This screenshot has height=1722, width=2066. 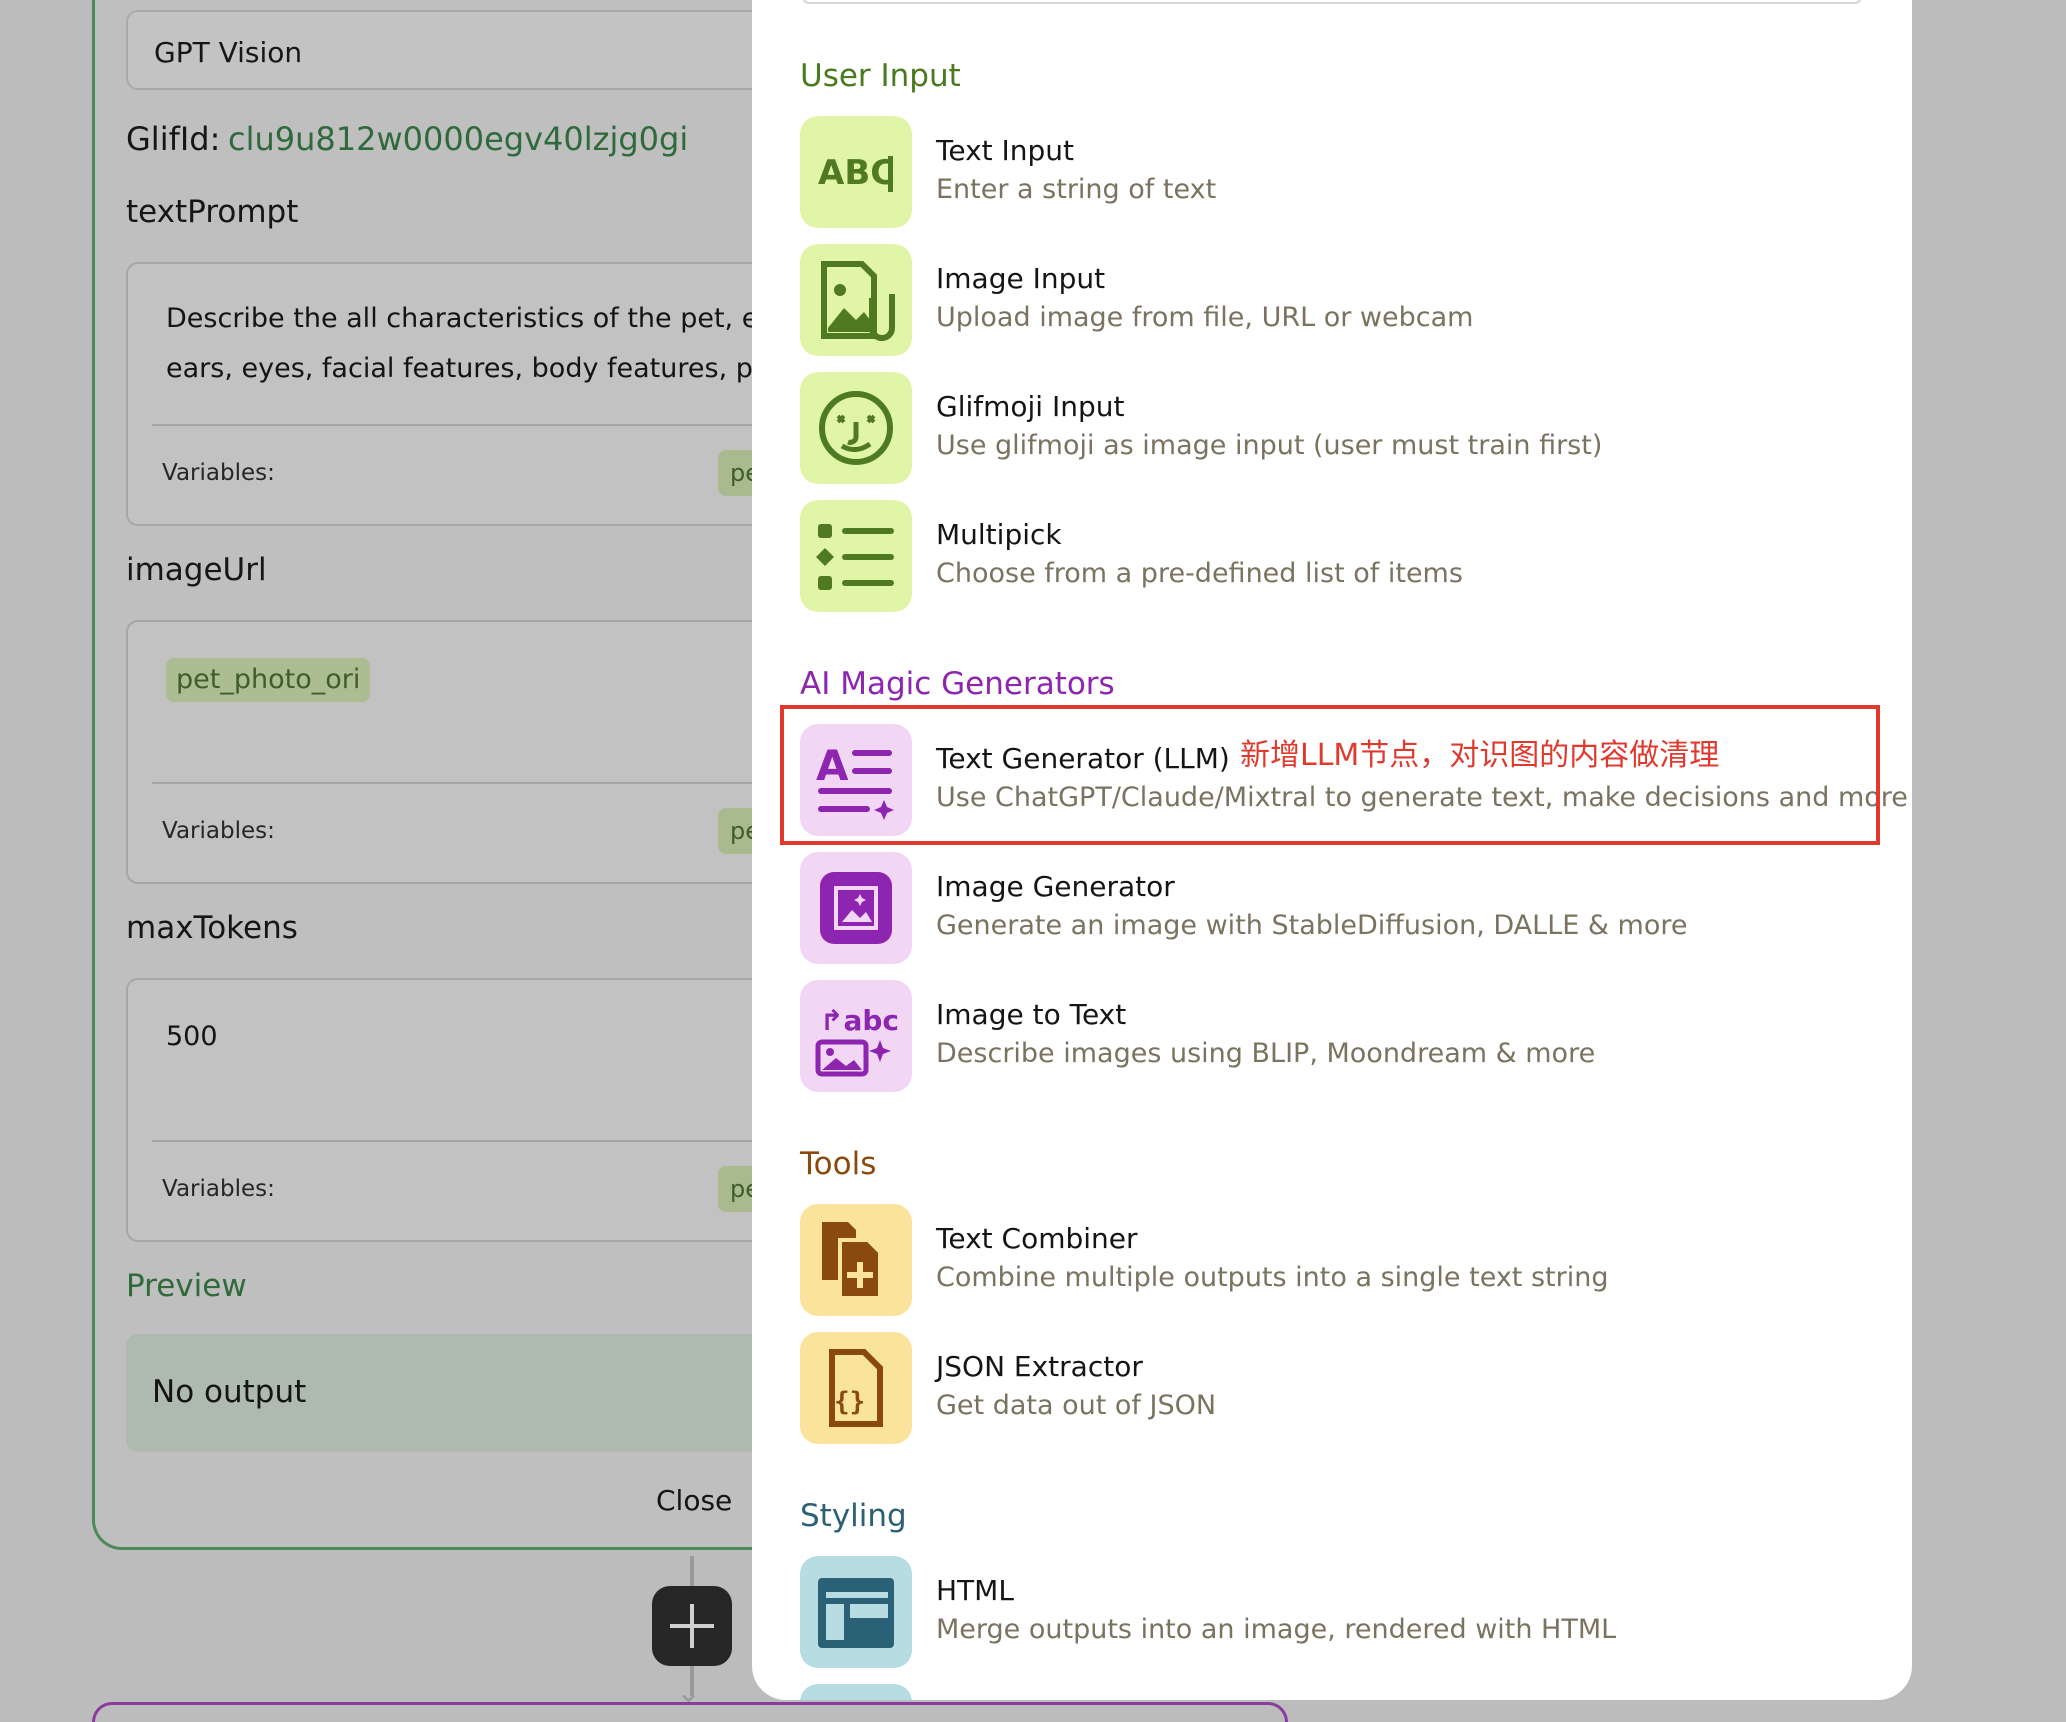 I want to click on menu-item-desc: Enter a string of text, so click(x=1076, y=189).